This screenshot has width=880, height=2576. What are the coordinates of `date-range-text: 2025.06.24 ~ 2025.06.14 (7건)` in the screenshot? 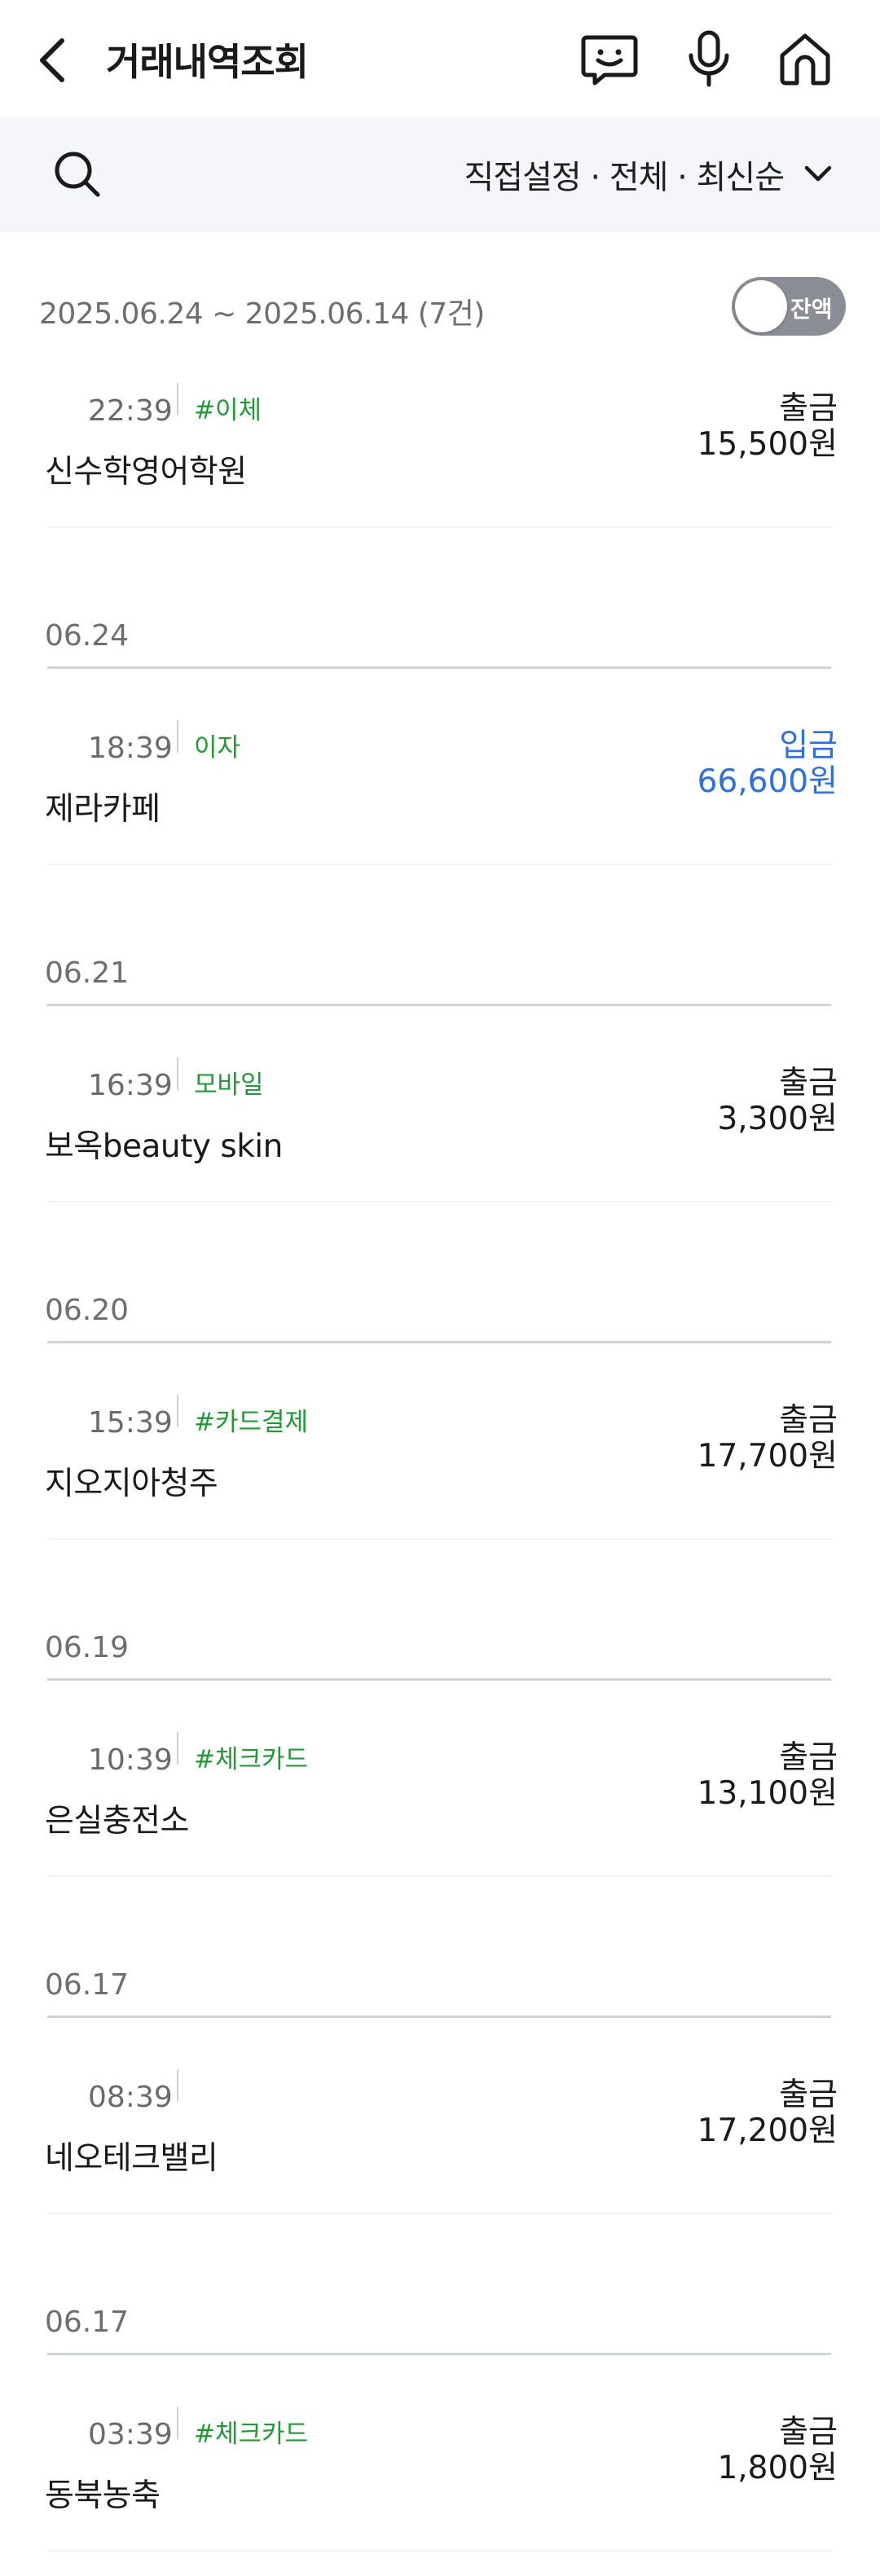 It's located at (262, 314).